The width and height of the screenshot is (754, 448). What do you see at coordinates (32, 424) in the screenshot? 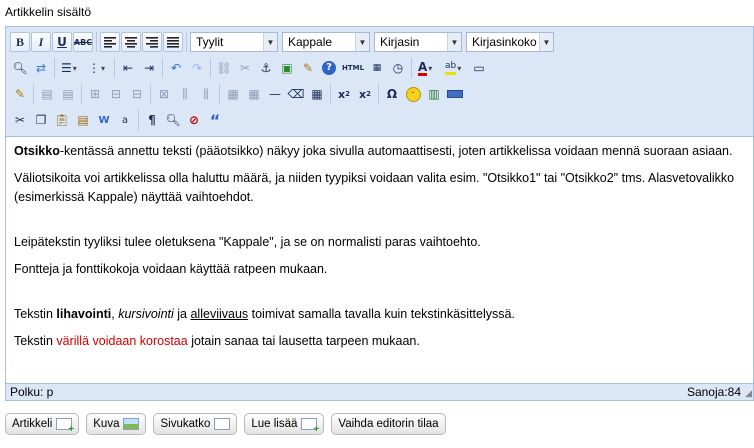
I see `insert-article-label: Artikkeli` at bounding box center [32, 424].